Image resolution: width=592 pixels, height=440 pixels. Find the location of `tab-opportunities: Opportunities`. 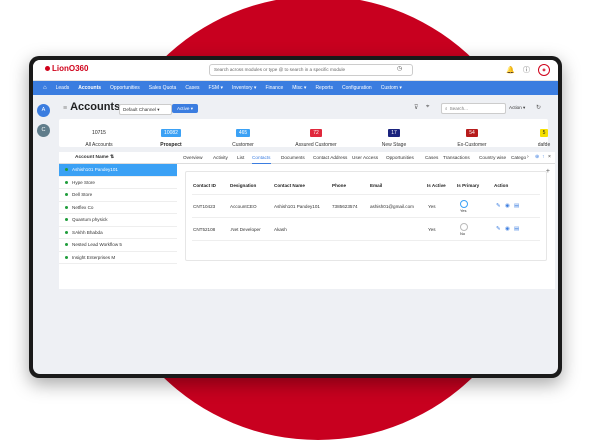

tab-opportunities: Opportunities is located at coordinates (400, 157).